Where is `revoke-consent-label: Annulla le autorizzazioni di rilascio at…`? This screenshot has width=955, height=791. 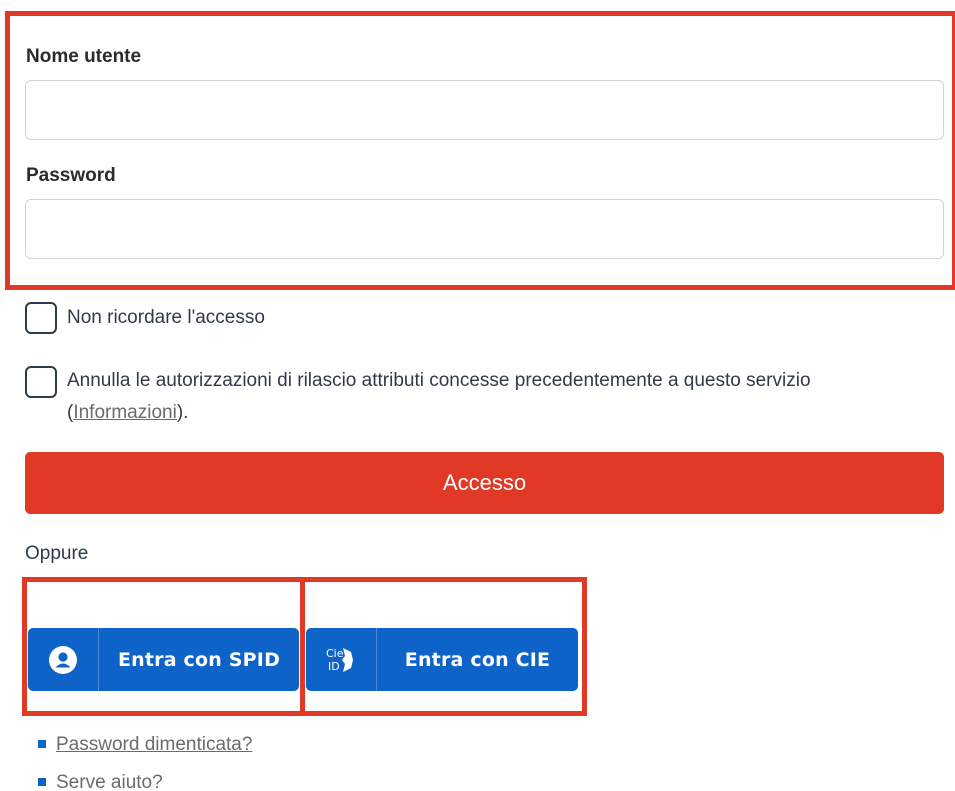 revoke-consent-label: Annulla le autorizzazioni di rilascio at… is located at coordinates (439, 380).